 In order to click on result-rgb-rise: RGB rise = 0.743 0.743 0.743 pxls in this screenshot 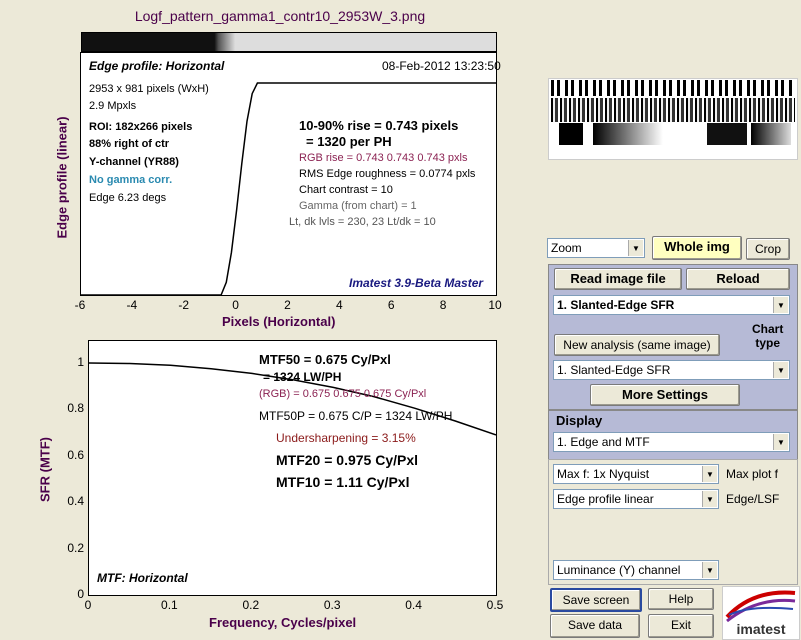, I will do `click(383, 158)`.